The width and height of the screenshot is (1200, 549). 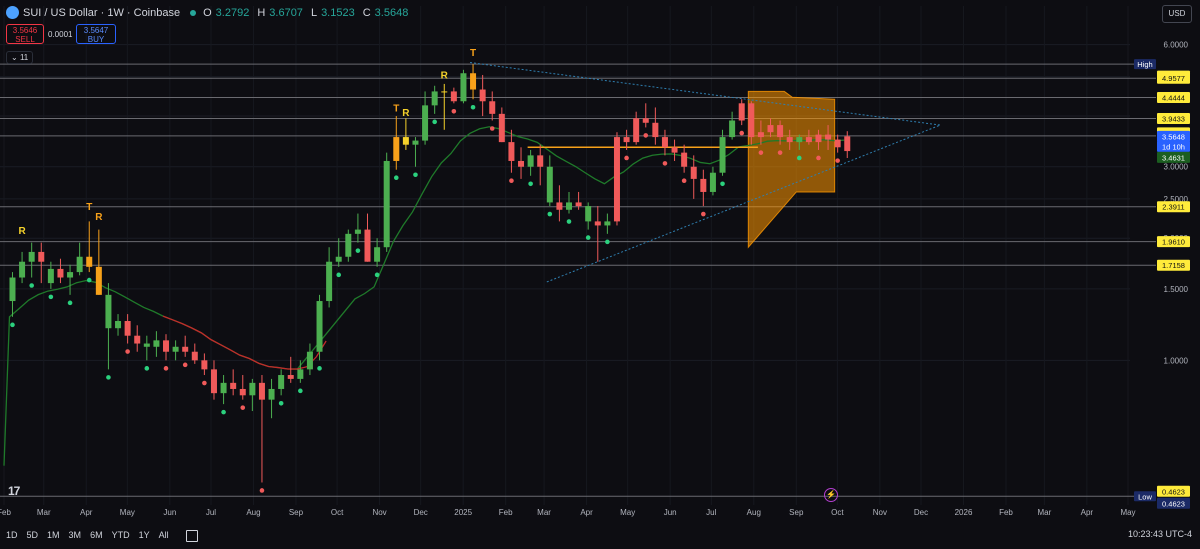 I want to click on timeframe-6m: 6M, so click(x=96, y=535).